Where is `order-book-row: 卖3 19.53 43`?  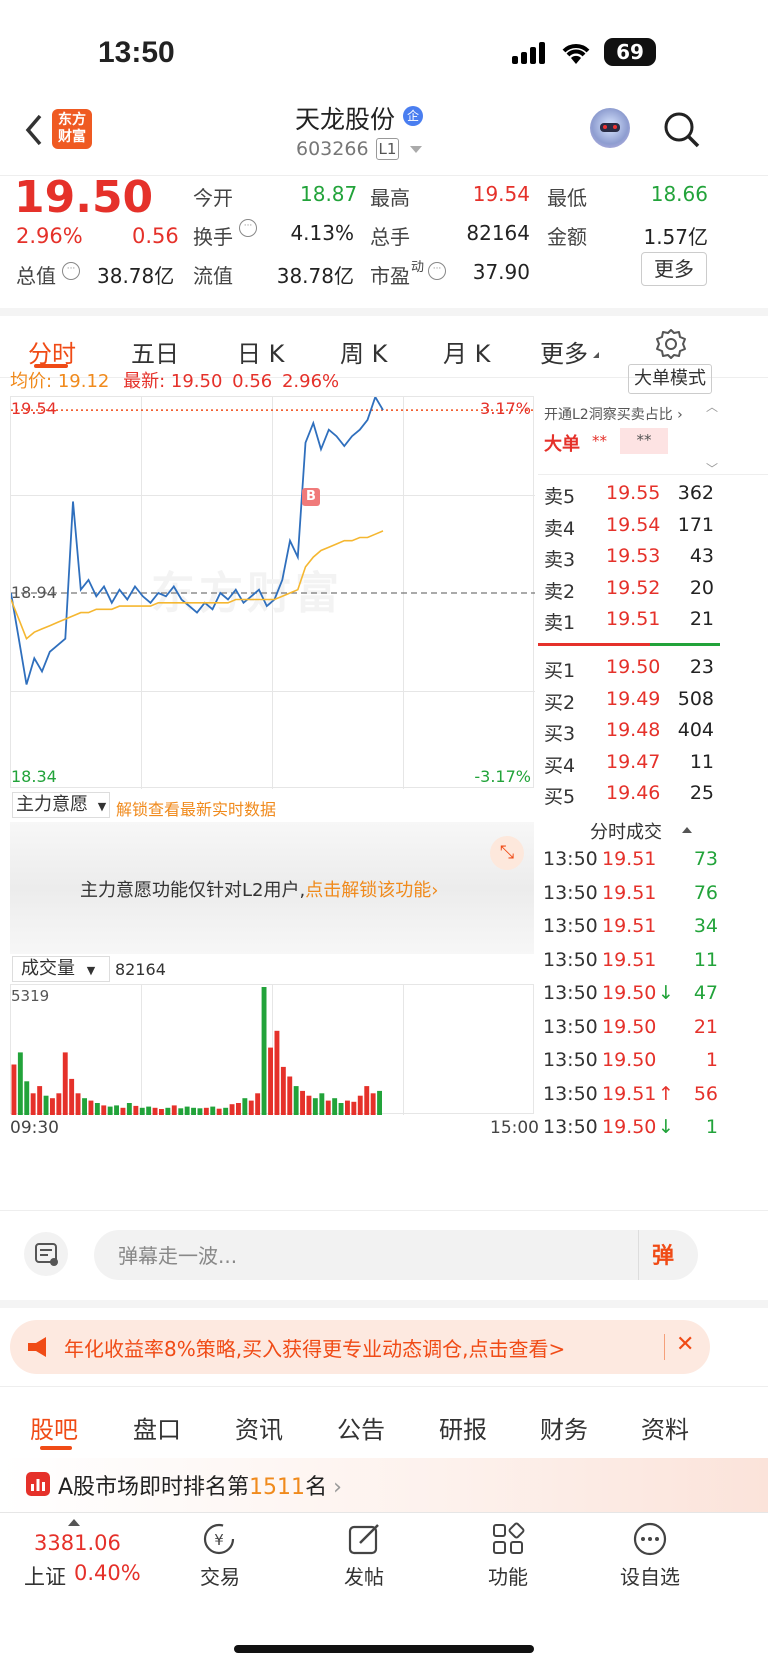
order-book-row: 卖3 19.53 43 is located at coordinates (656, 561).